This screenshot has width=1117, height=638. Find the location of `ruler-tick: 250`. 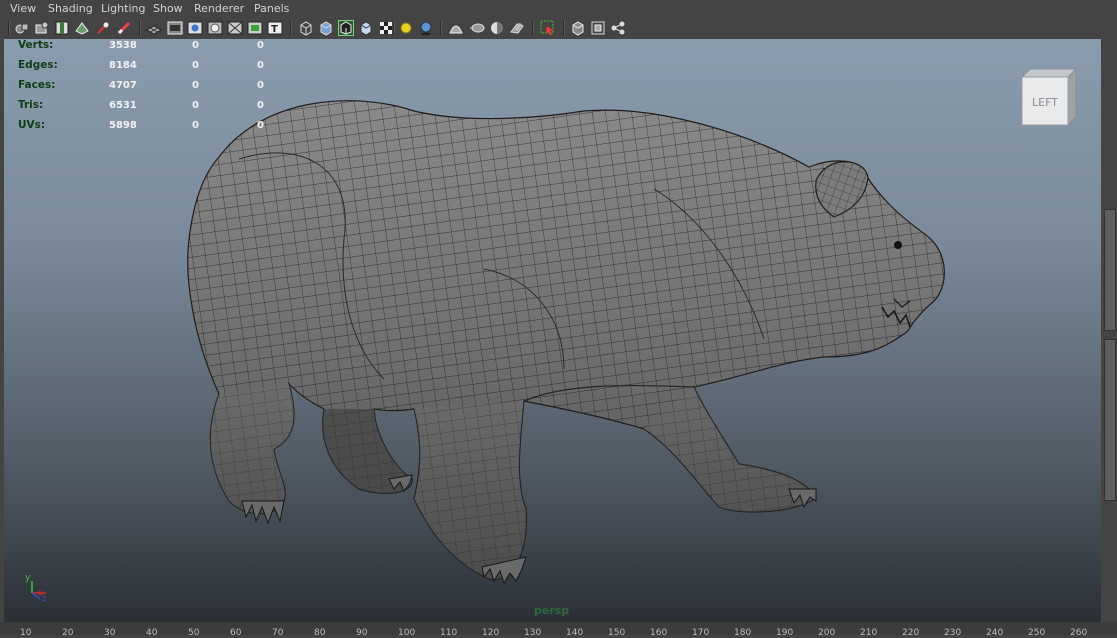

ruler-tick: 250 is located at coordinates (1037, 633).